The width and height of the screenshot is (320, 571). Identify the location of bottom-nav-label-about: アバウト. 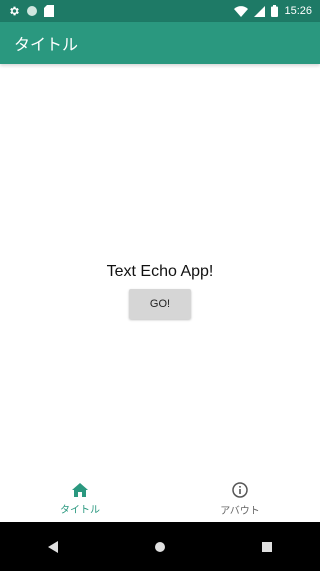
(240, 511).